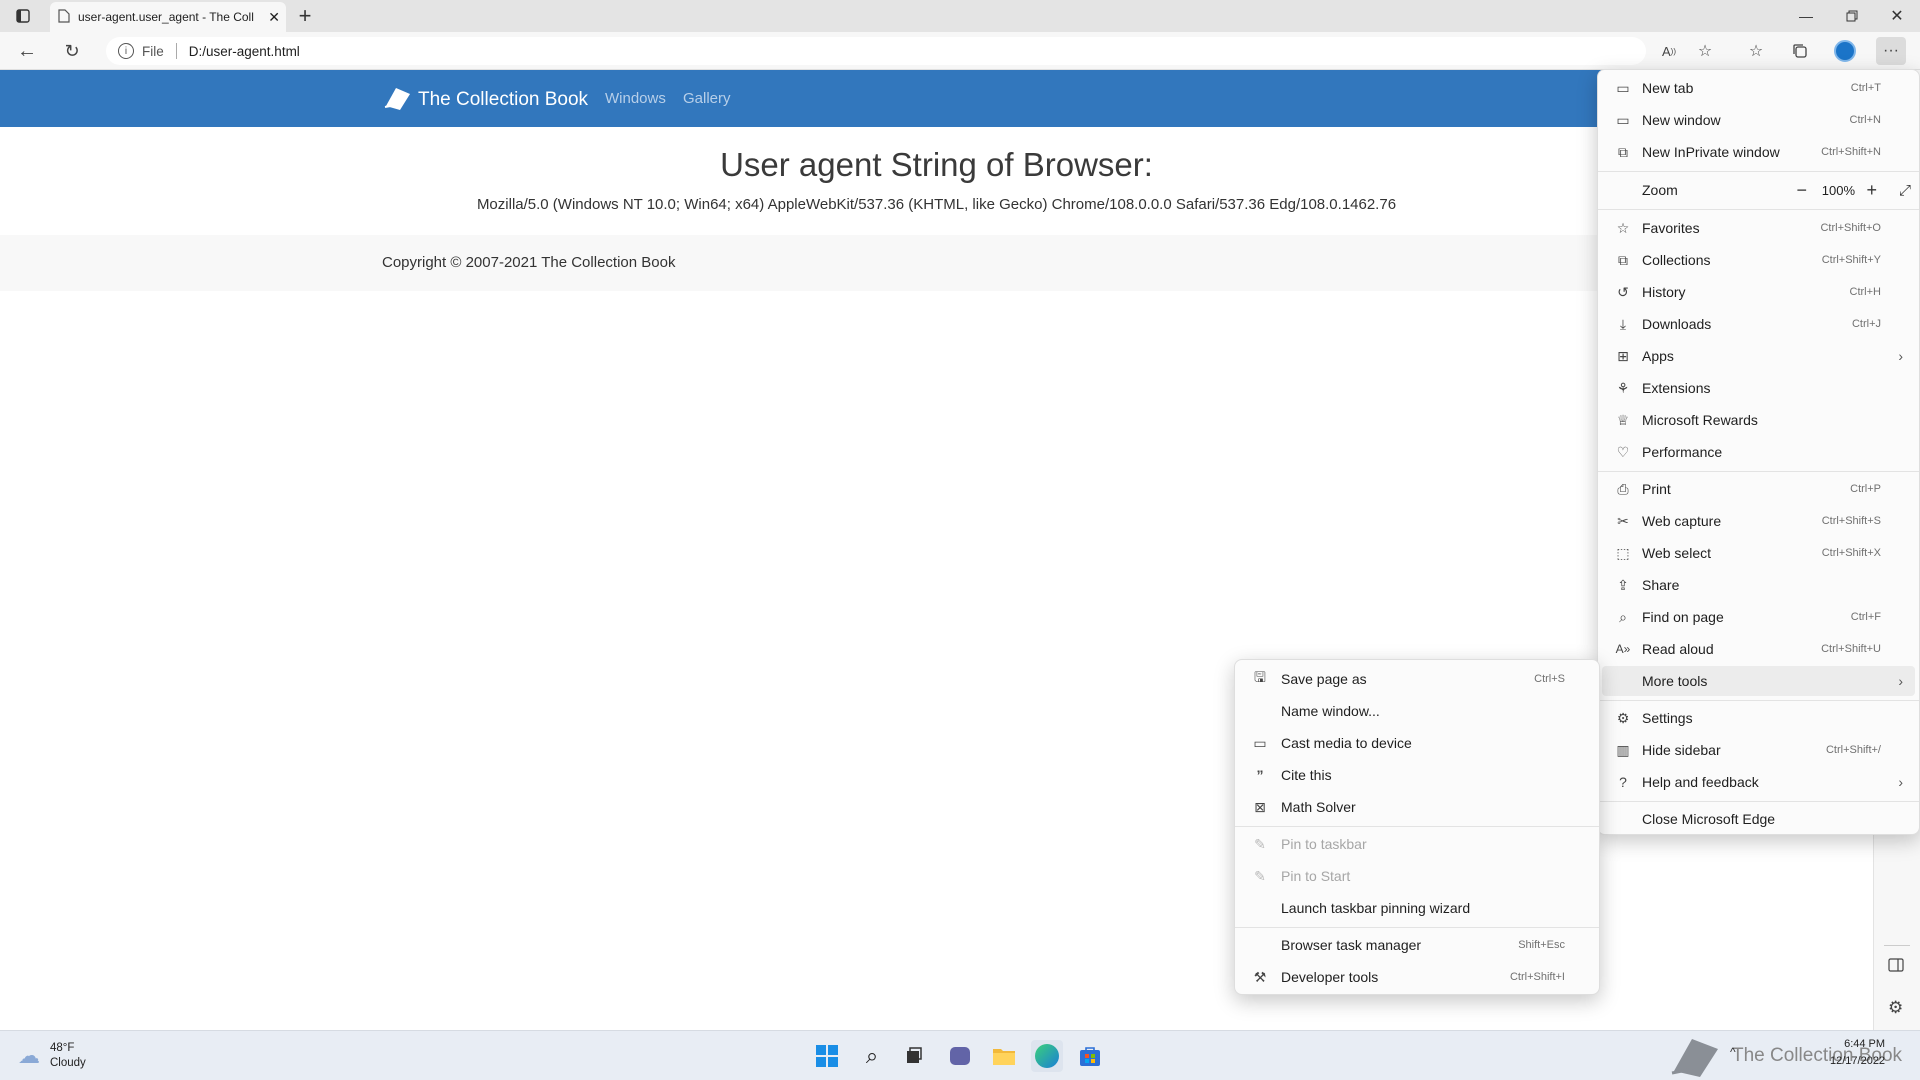  Describe the element at coordinates (960, 16) in the screenshot. I see `tab-strip: user-agent.user_agent - The Coll ✕ + — ✕` at that location.